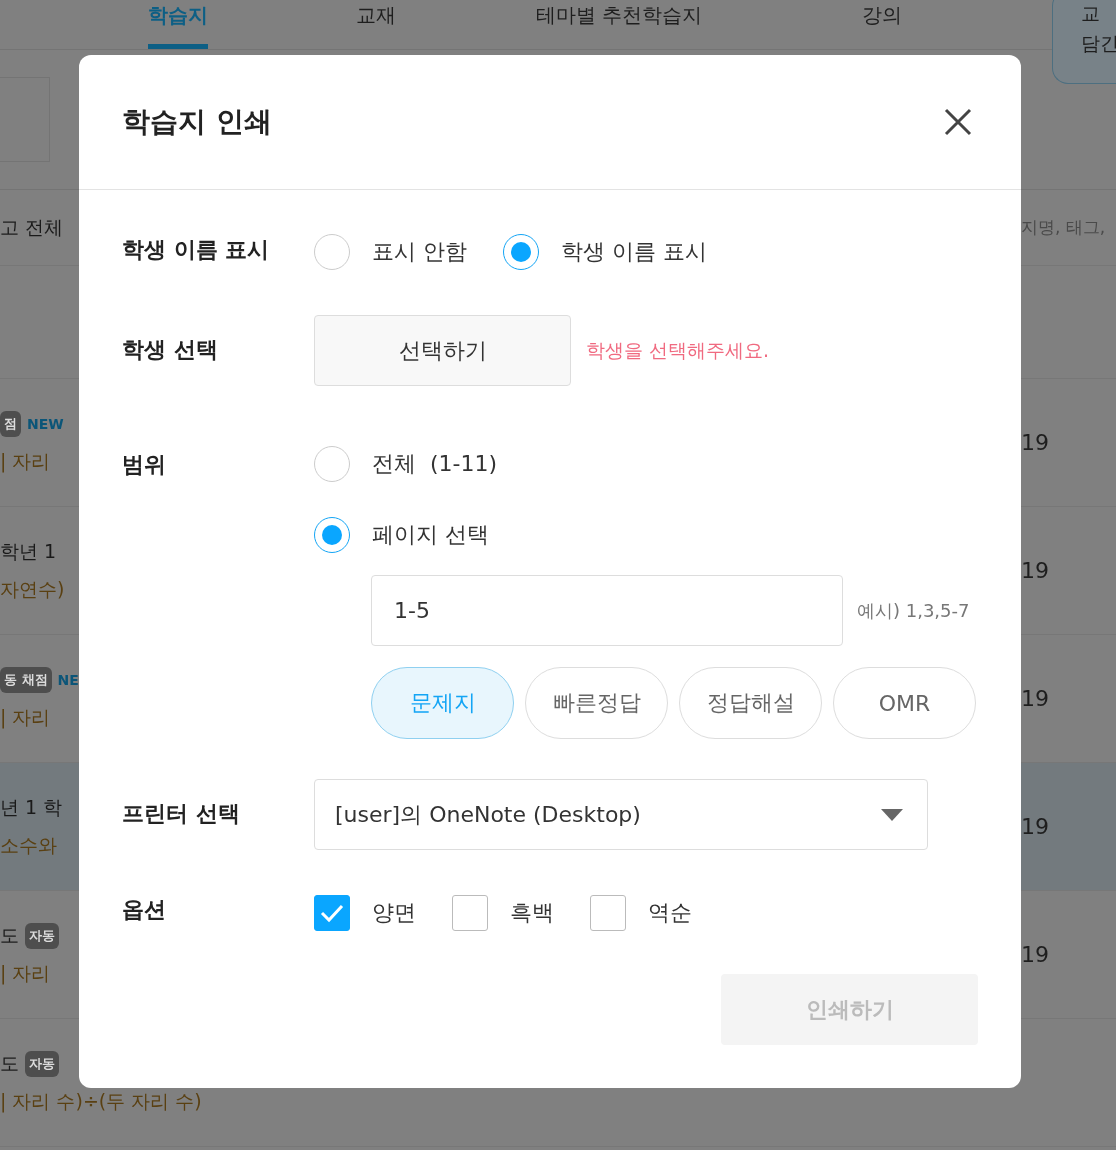 The image size is (1116, 1150). What do you see at coordinates (596, 703) in the screenshot?
I see `doc-type-toggle: 빠른정답` at bounding box center [596, 703].